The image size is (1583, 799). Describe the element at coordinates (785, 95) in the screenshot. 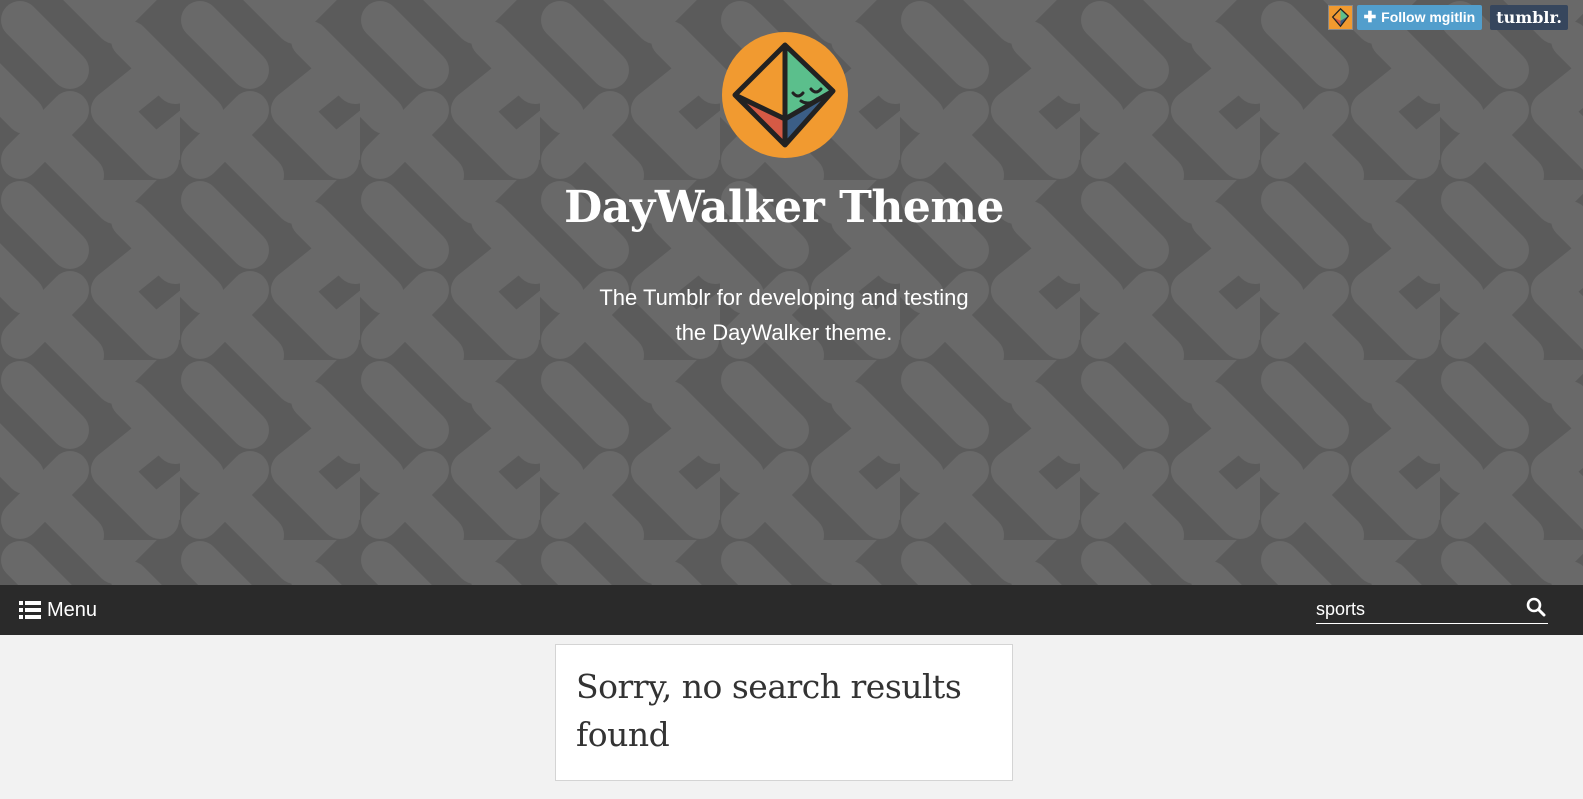

I see `blog-avatar` at that location.